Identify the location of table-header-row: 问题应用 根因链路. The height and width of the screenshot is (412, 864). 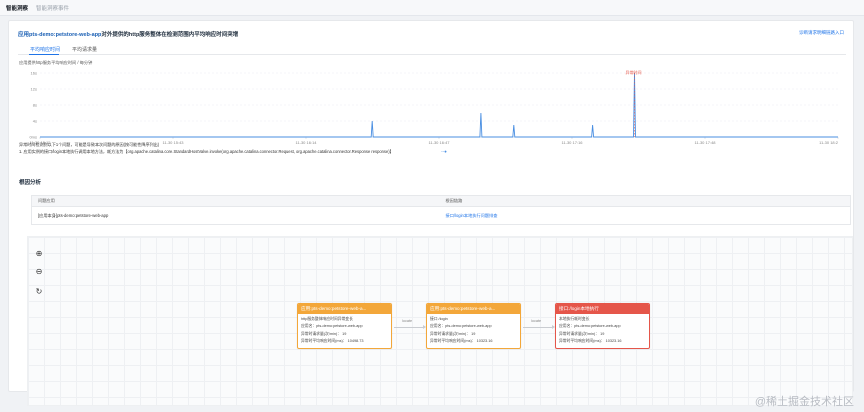
(441, 201).